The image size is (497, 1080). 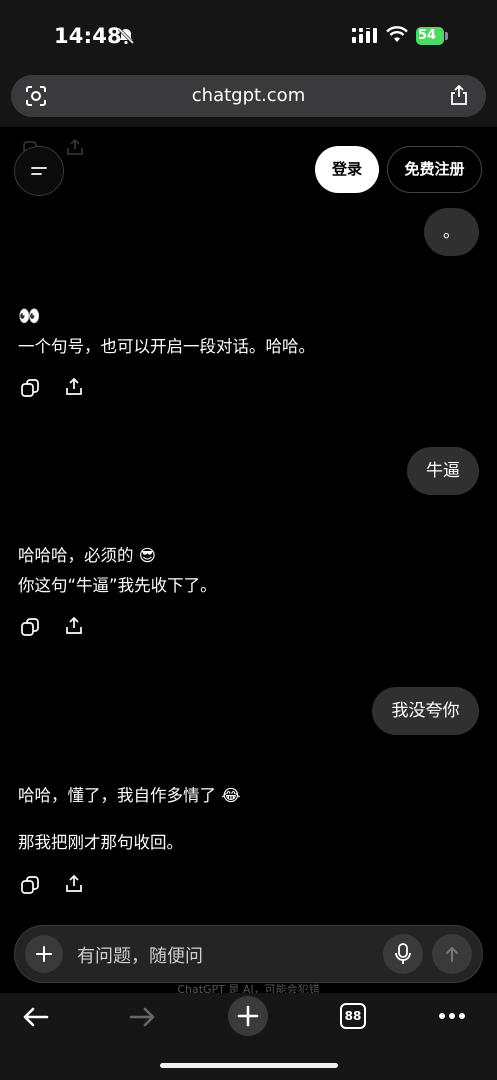 I want to click on assistant-message: 你这句“牛逼”我先收下了。, so click(x=117, y=585).